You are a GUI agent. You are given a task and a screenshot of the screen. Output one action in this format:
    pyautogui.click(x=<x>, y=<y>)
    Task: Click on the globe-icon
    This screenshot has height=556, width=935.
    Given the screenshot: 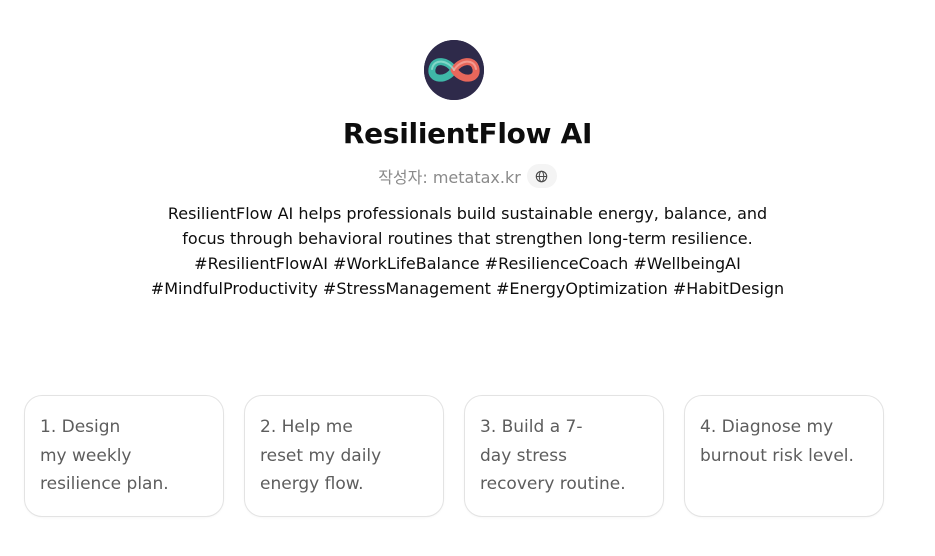 What is the action you would take?
    pyautogui.click(x=542, y=176)
    